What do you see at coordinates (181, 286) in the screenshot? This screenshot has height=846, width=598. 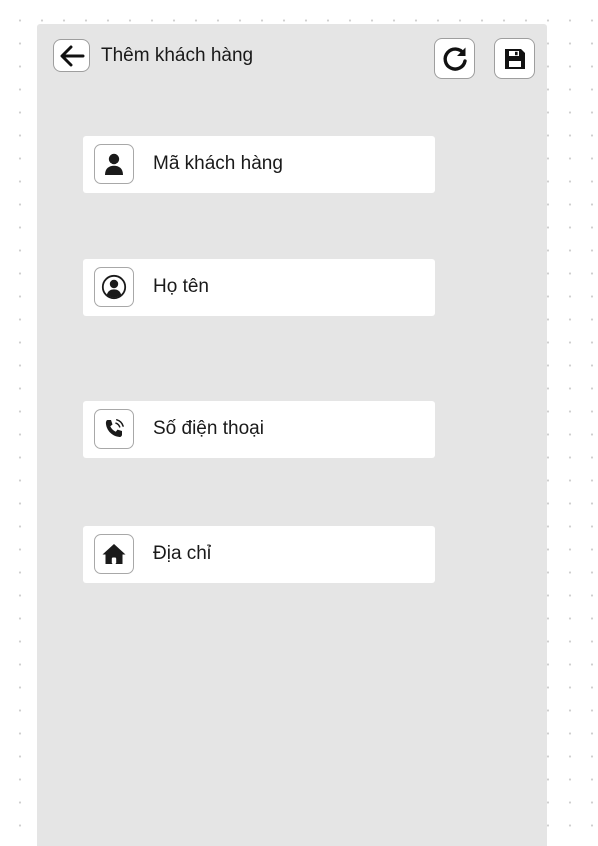 I see `full-name-label: Họ tên` at bounding box center [181, 286].